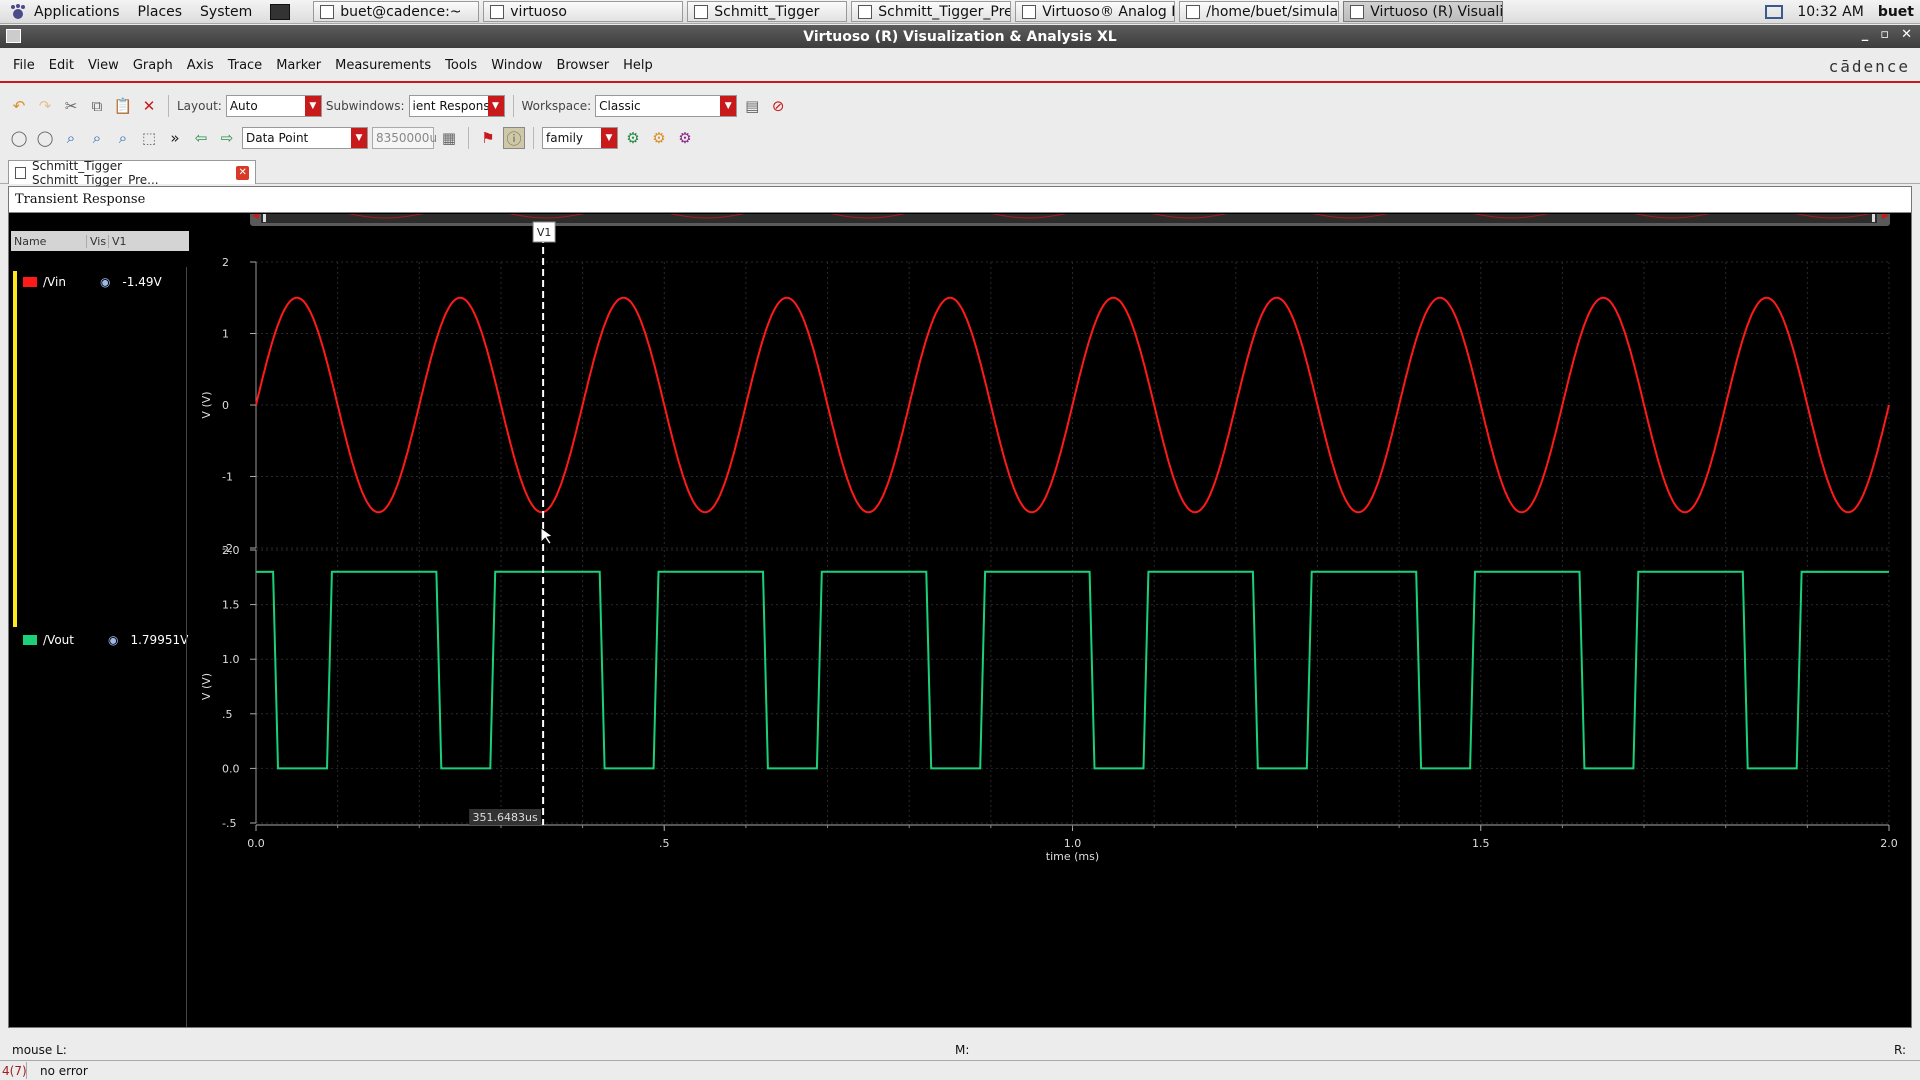  What do you see at coordinates (45, 138) in the screenshot?
I see `select-icon: ◯` at bounding box center [45, 138].